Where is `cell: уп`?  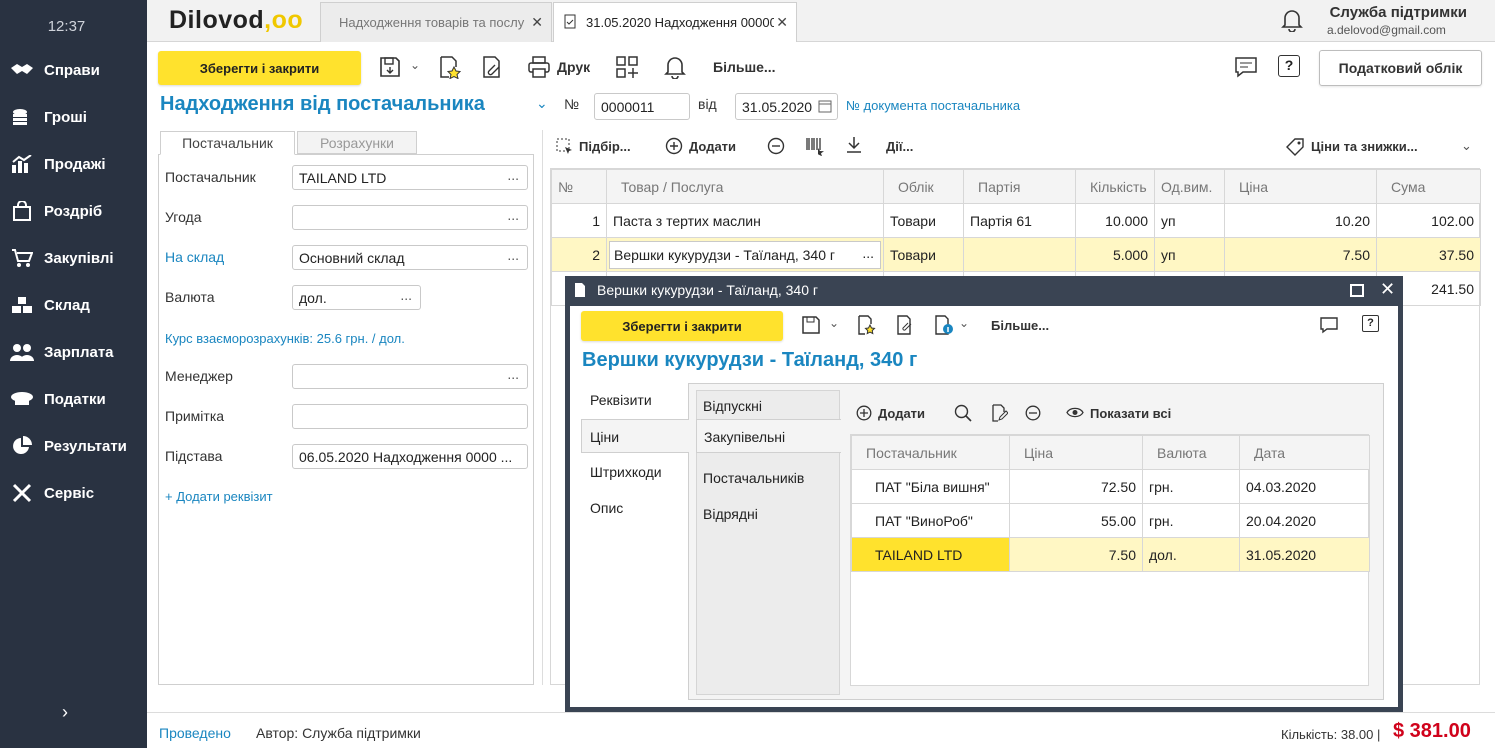 cell: уп is located at coordinates (1189, 254).